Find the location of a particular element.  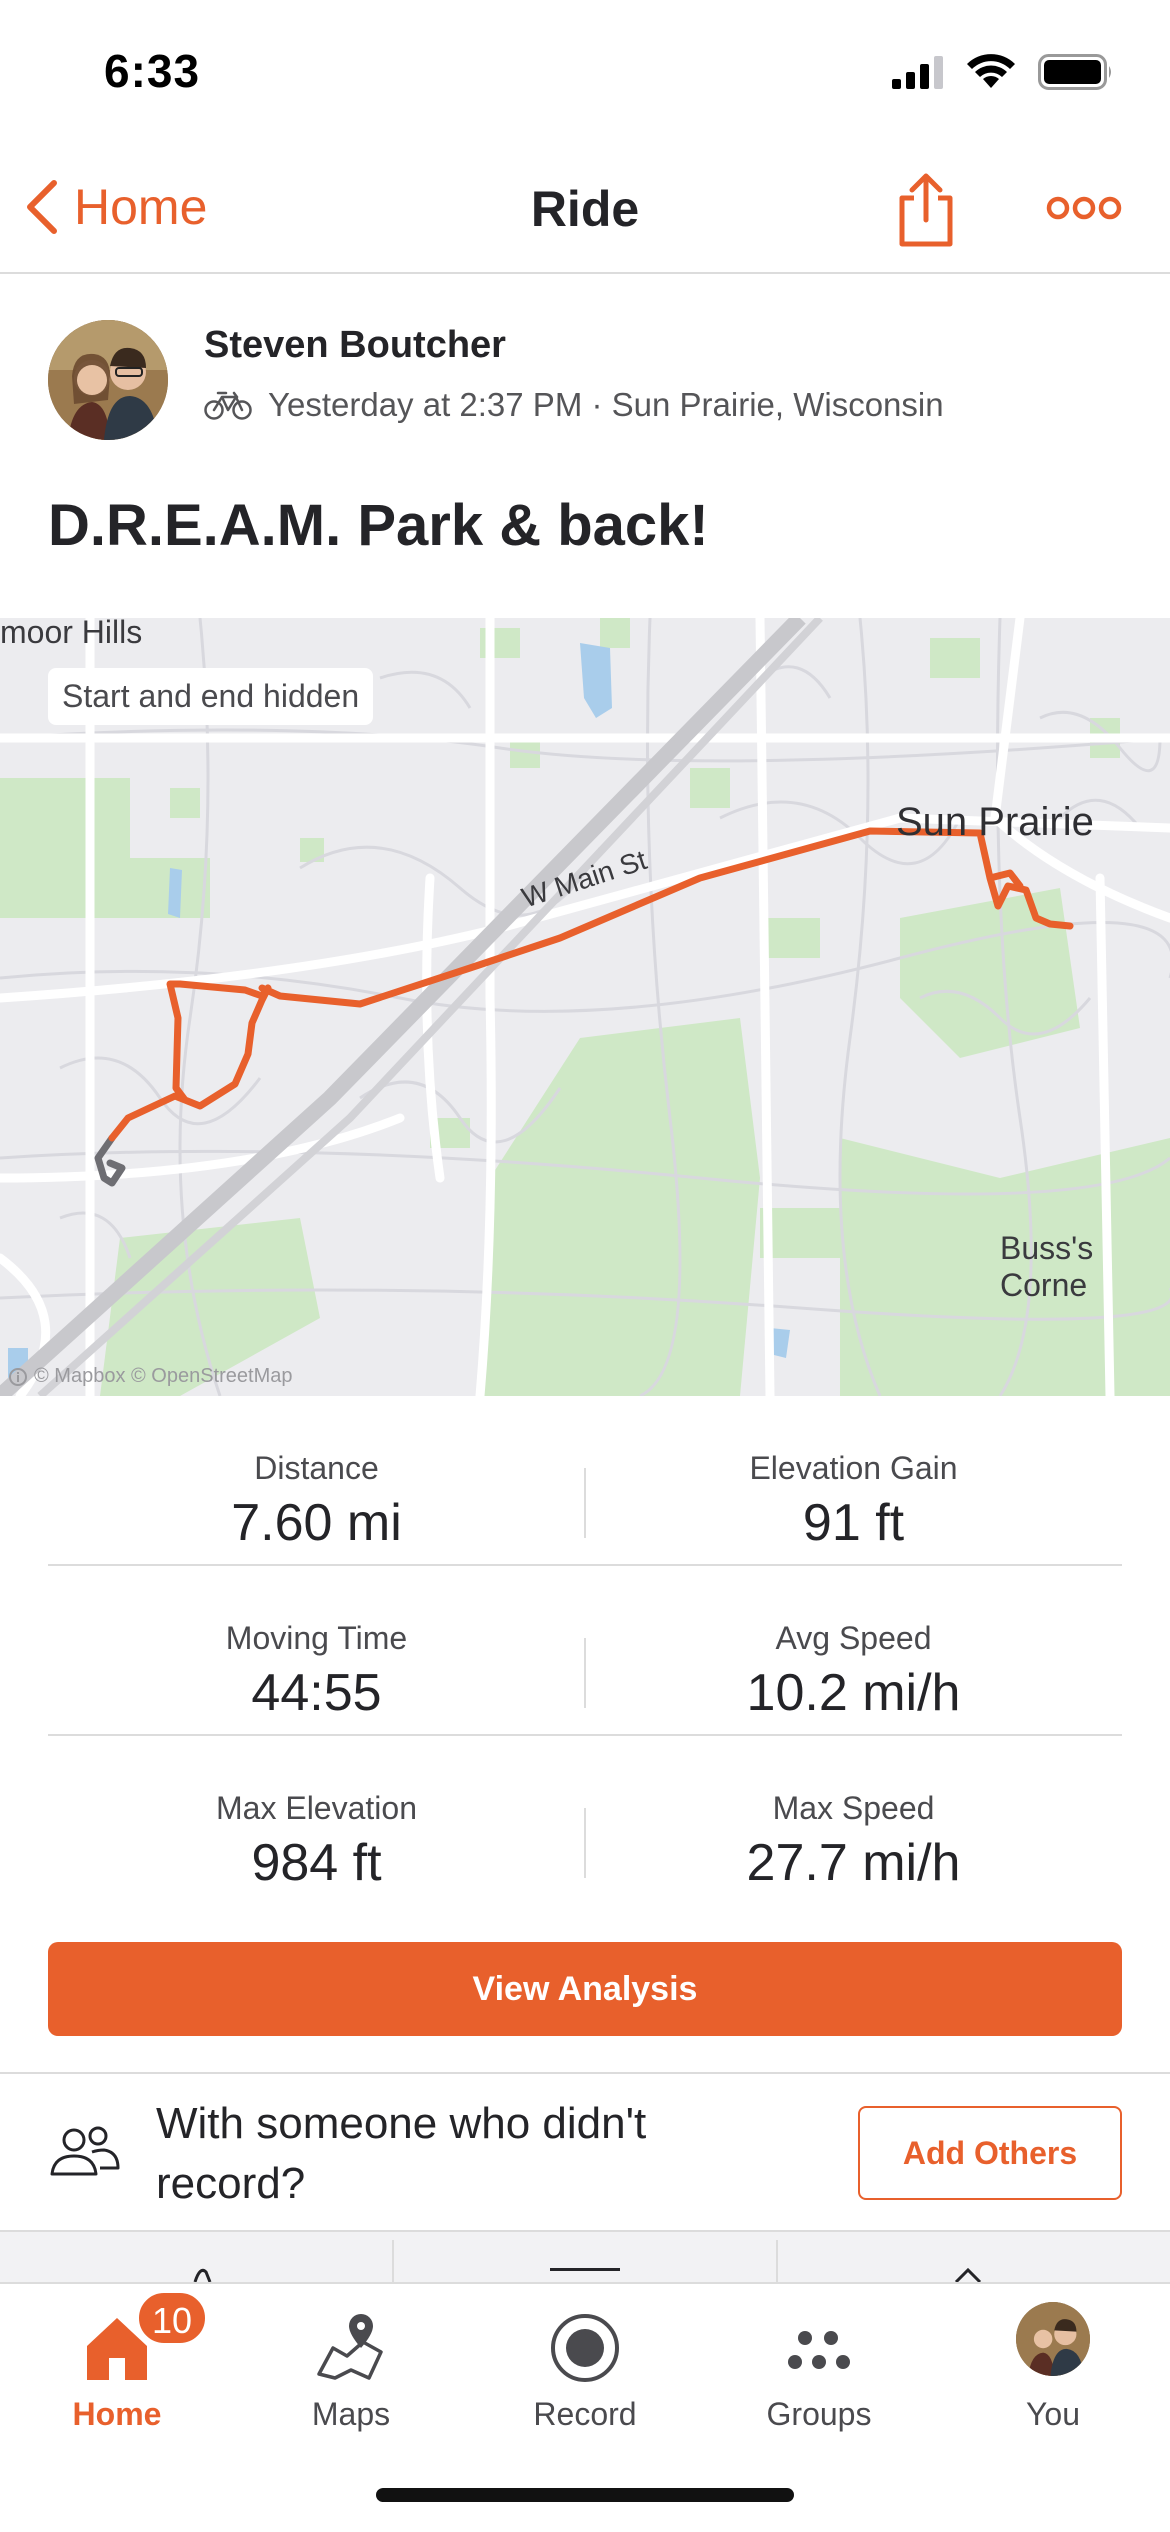

record-icon is located at coordinates (585, 2348).